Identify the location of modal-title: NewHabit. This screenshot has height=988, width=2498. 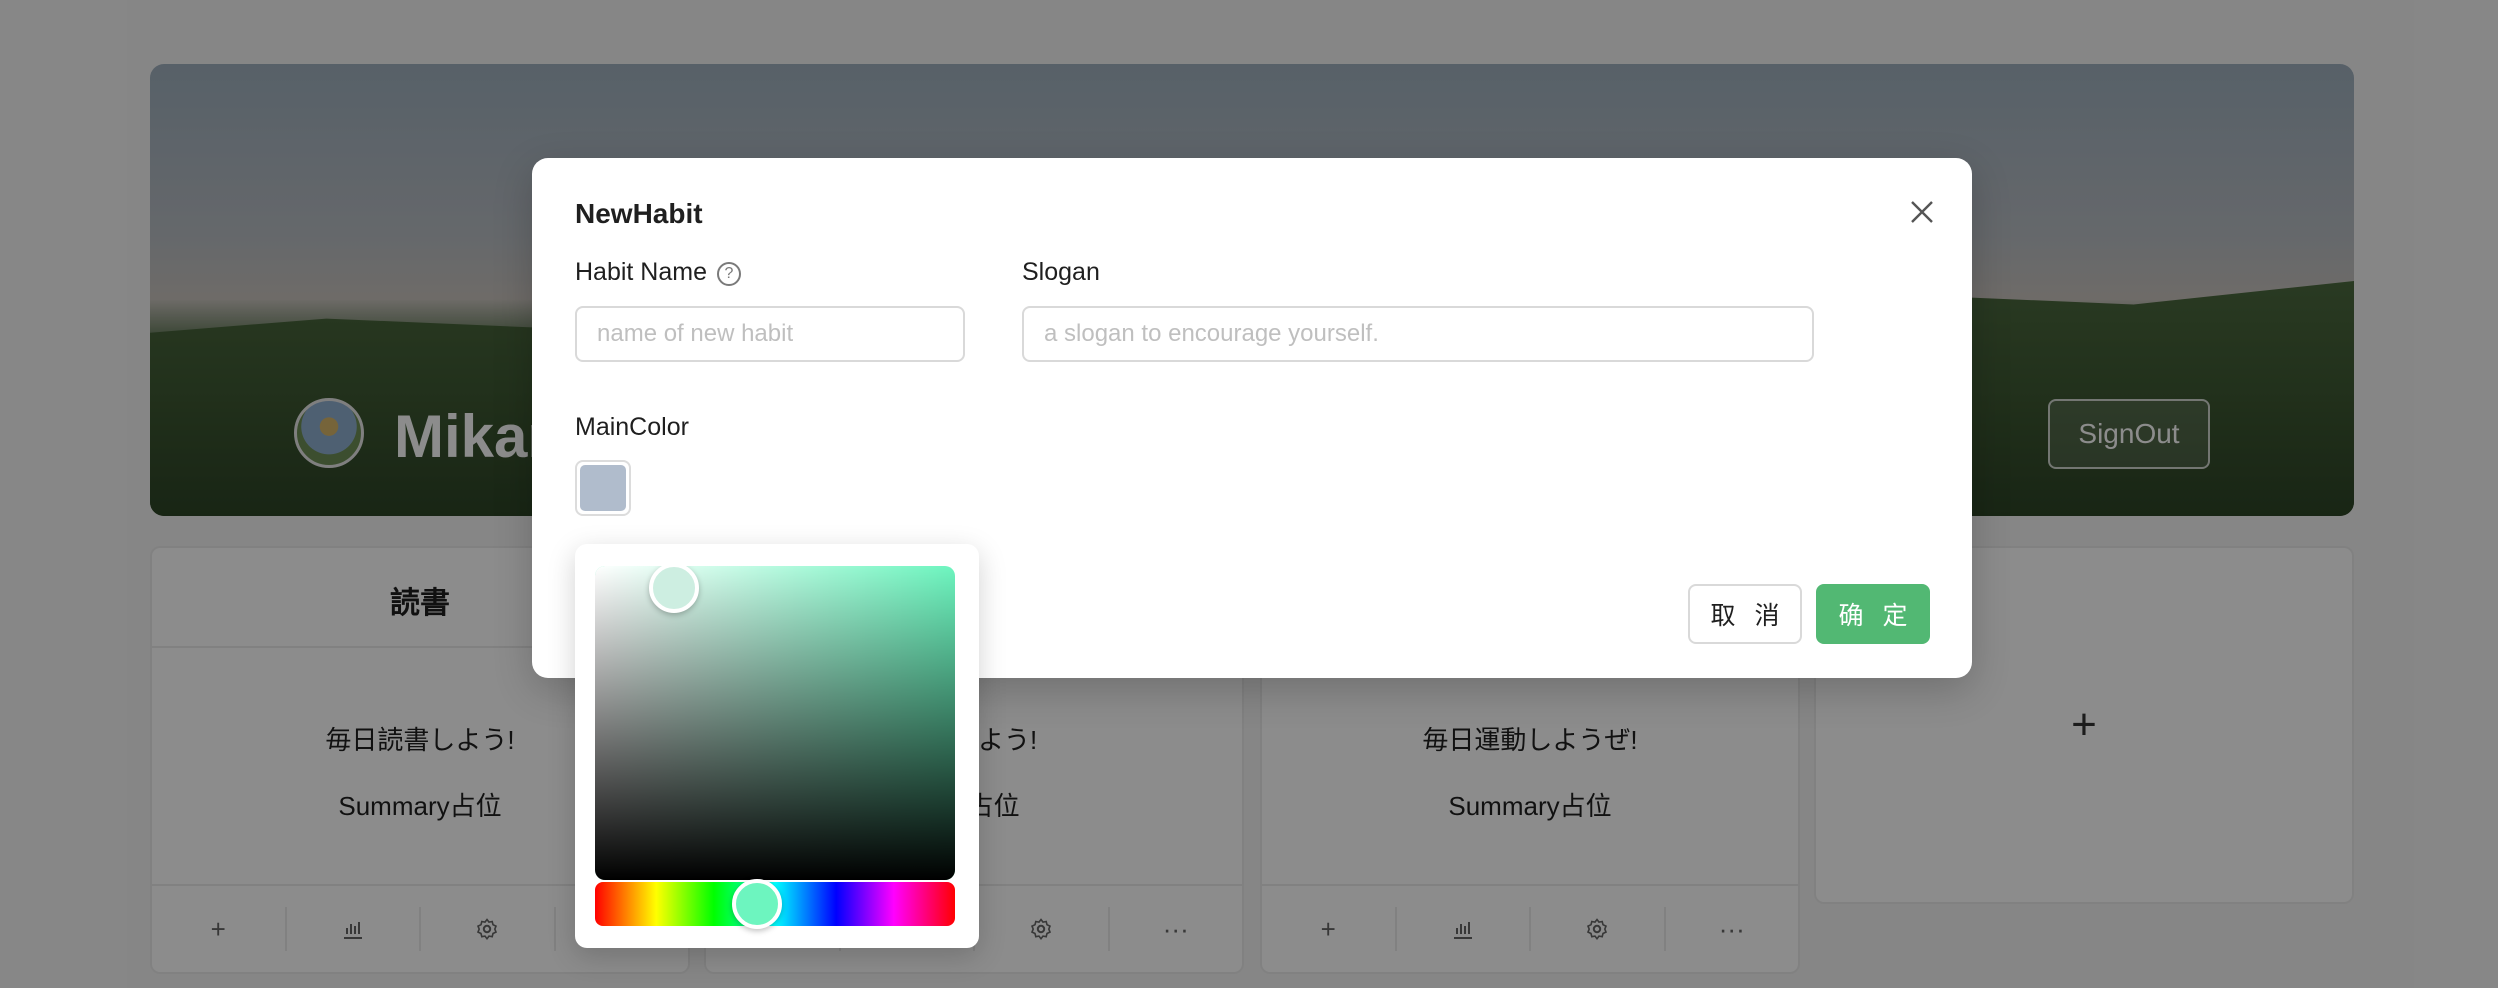
(639, 213).